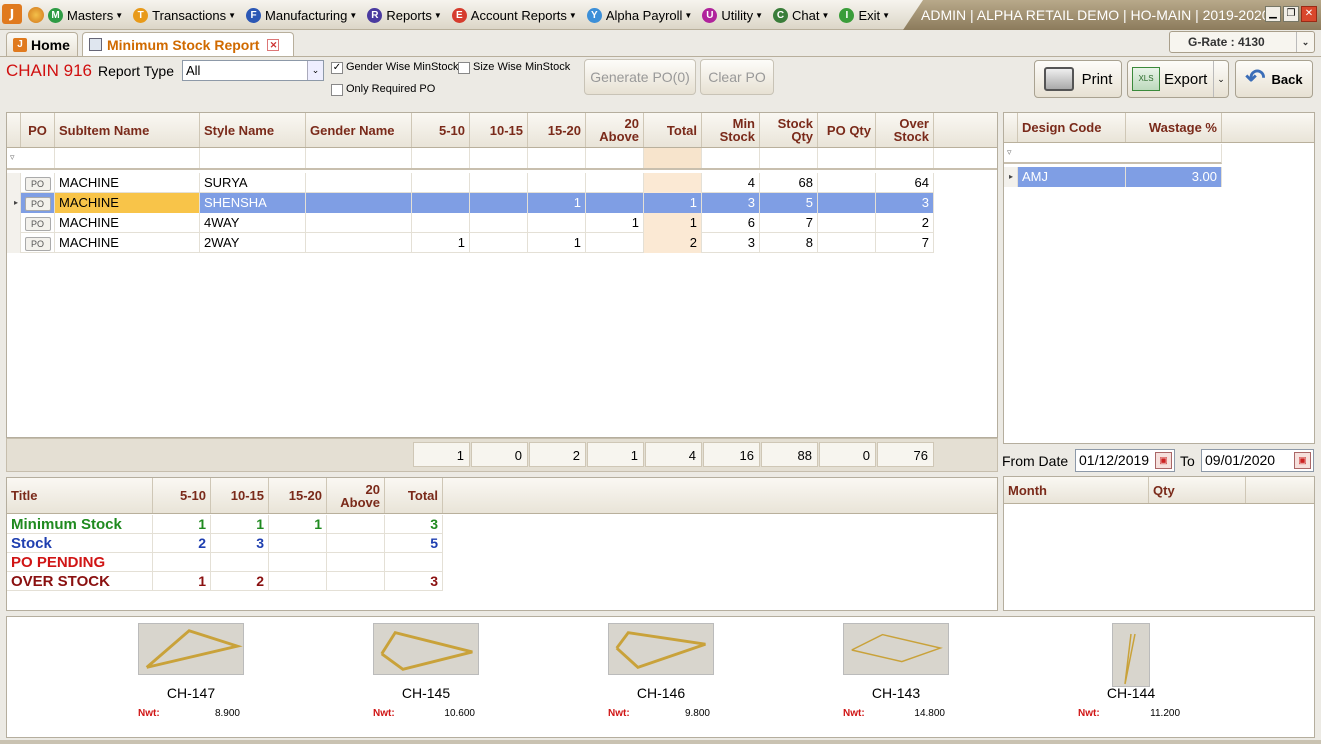 The height and width of the screenshot is (744, 1321). I want to click on col-15-20: 15-20, so click(298, 495).